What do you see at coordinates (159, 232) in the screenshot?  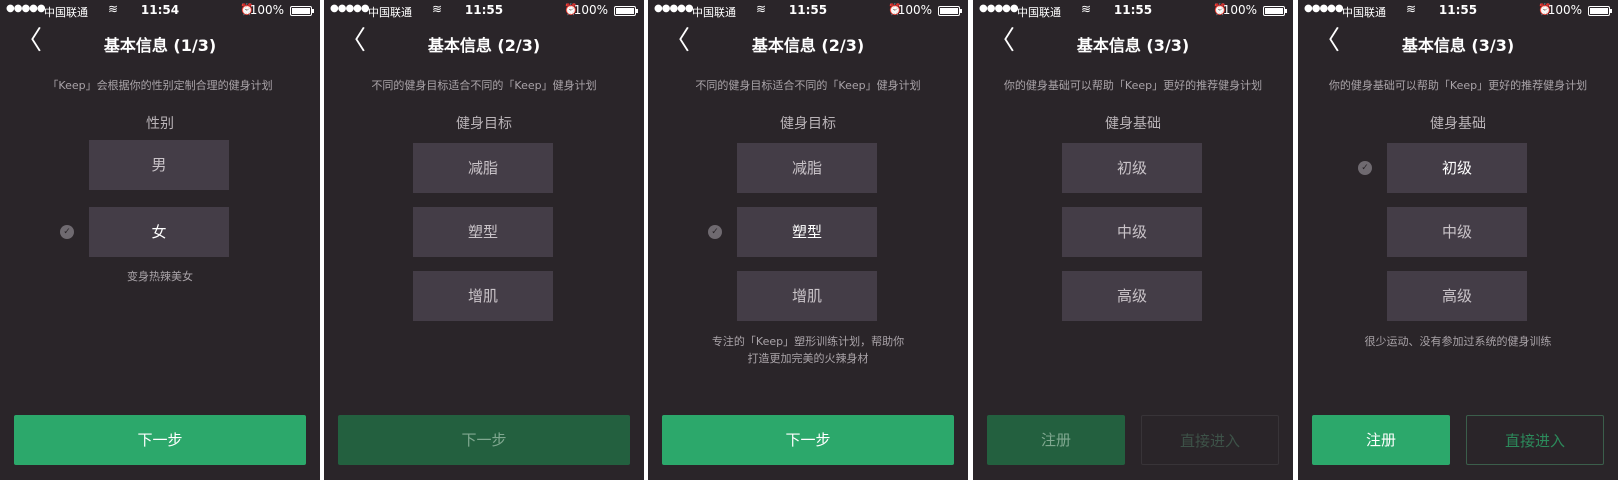 I see `option-female-button: 女` at bounding box center [159, 232].